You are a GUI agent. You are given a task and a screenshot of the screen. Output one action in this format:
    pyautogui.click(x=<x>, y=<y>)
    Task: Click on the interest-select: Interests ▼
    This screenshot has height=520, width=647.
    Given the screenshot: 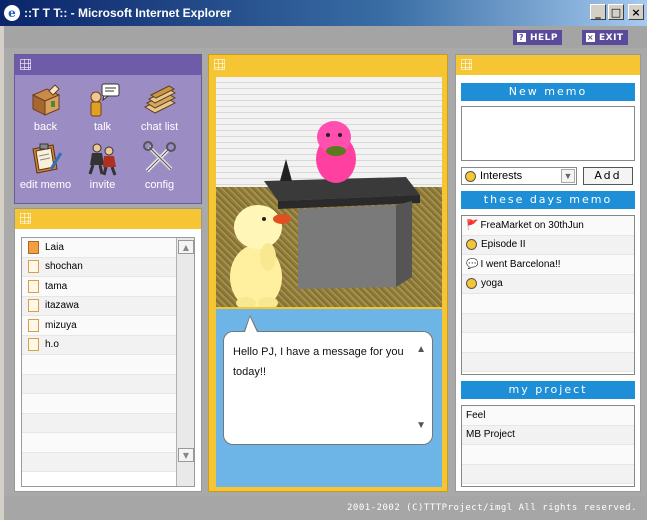 What is the action you would take?
    pyautogui.click(x=519, y=176)
    